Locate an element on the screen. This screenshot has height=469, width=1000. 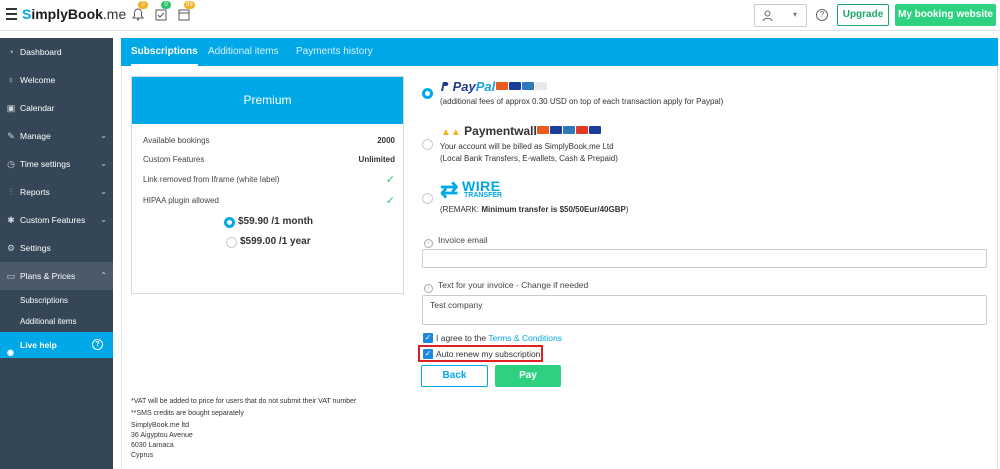
puzzle-icon: ✱ is located at coordinates (11, 220).